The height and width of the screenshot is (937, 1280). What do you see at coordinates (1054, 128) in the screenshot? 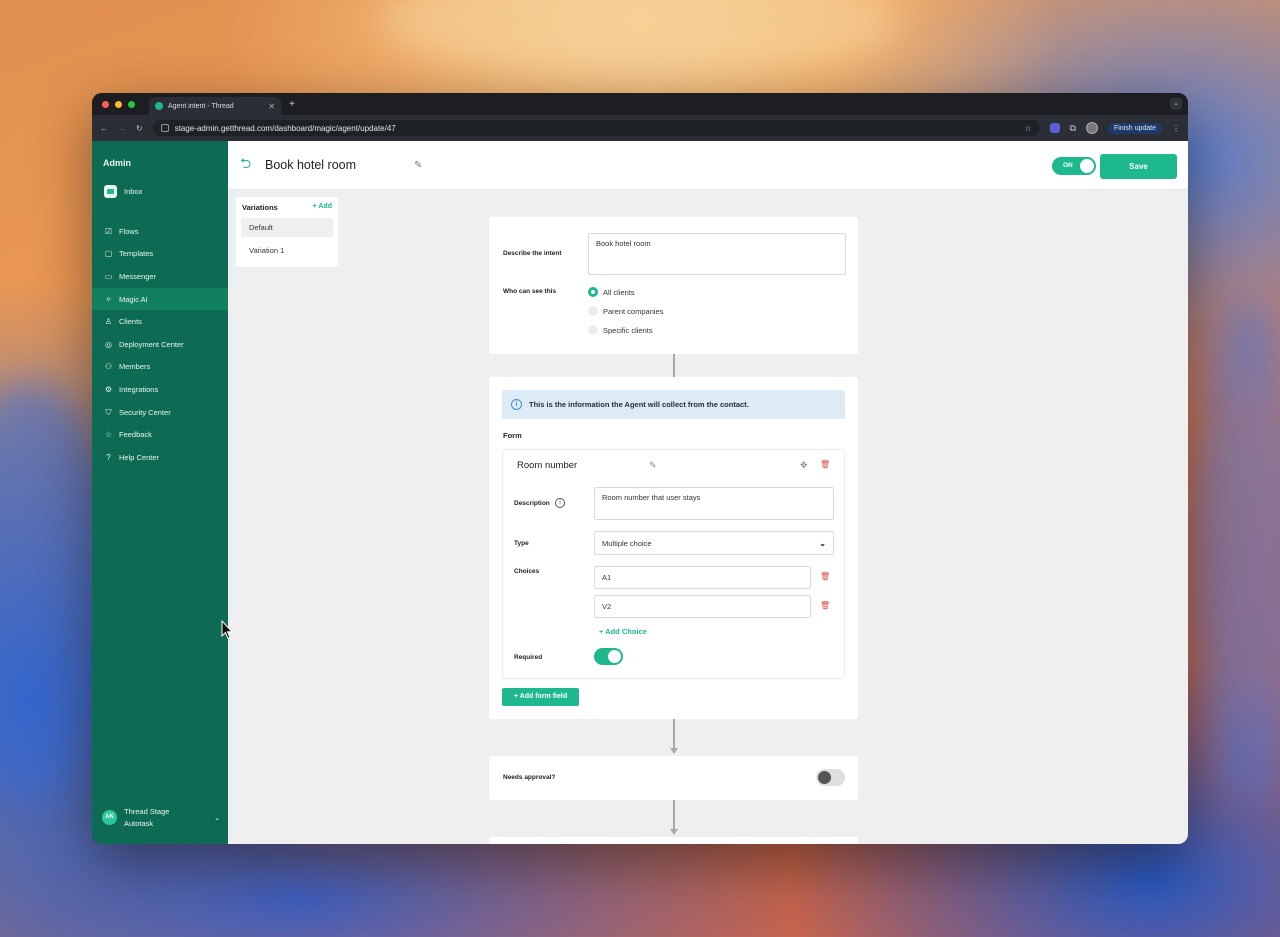
I see `extension-icon` at bounding box center [1054, 128].